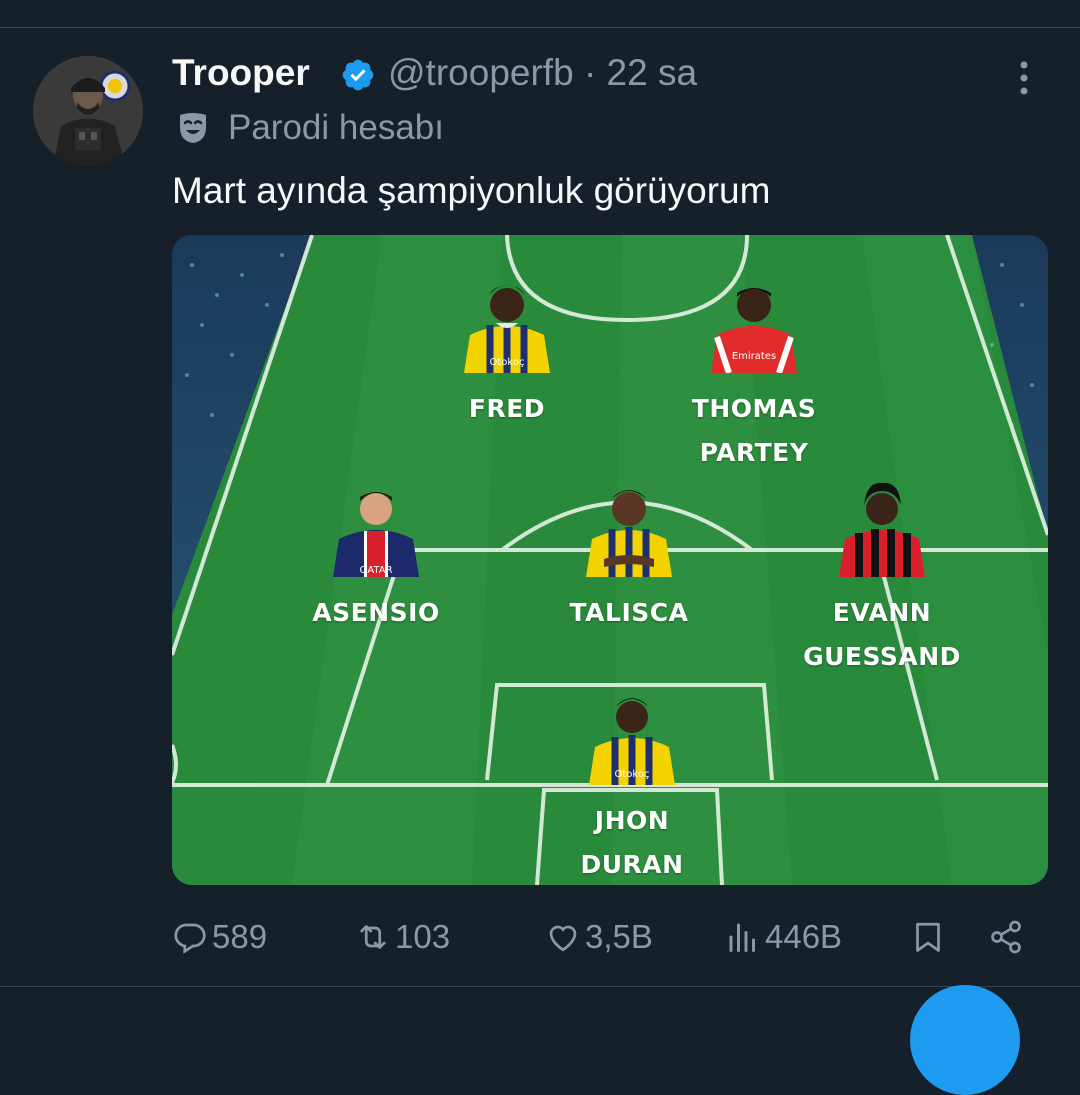 The height and width of the screenshot is (1095, 1080). I want to click on bookmark-button, so click(930, 937).